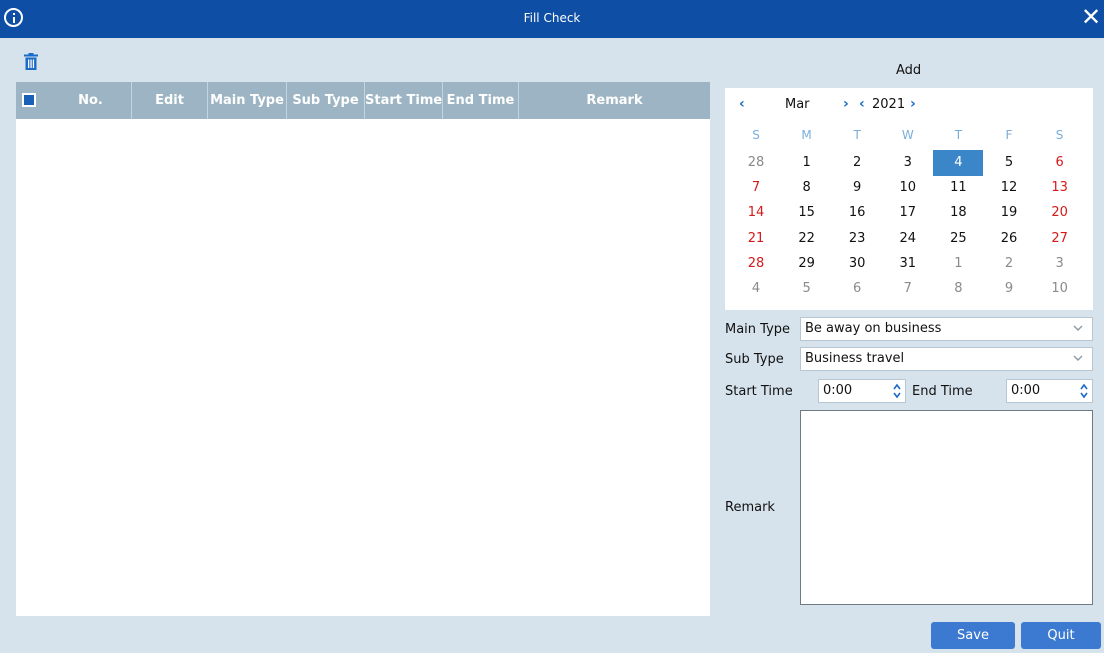 Image resolution: width=1104 pixels, height=653 pixels. I want to click on calendar-day-label: 18, so click(958, 213).